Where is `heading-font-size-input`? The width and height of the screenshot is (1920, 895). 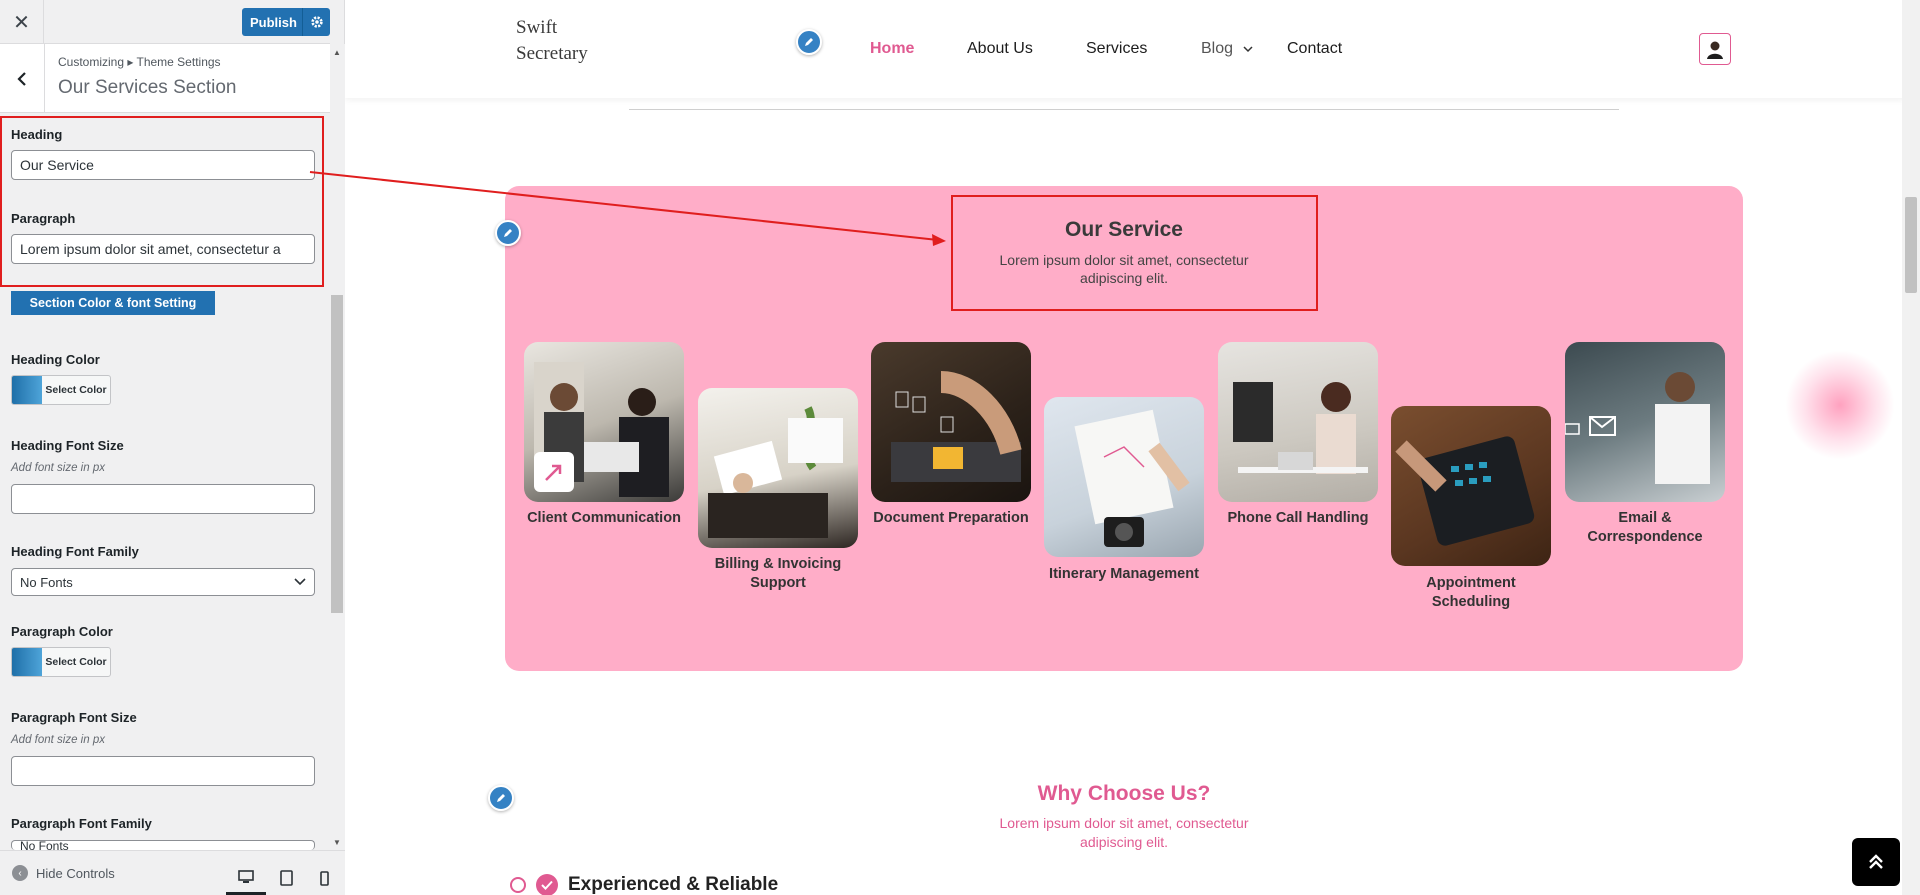
heading-font-size-input is located at coordinates (163, 499).